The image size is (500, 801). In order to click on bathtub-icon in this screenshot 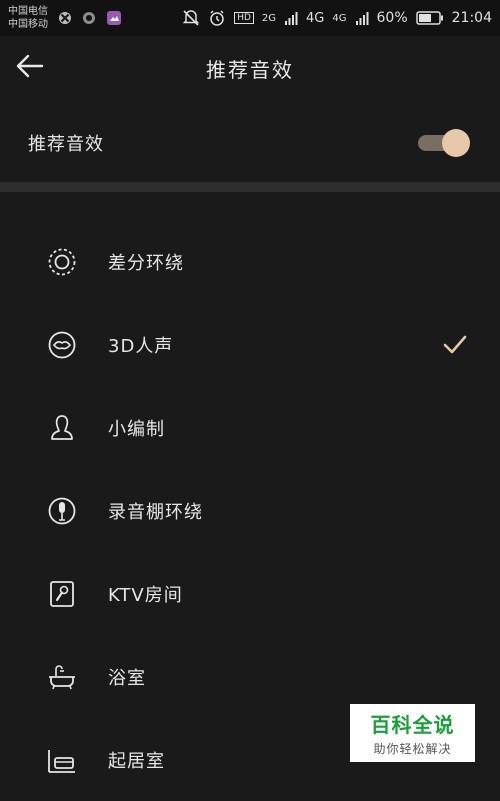, I will do `click(62, 677)`.